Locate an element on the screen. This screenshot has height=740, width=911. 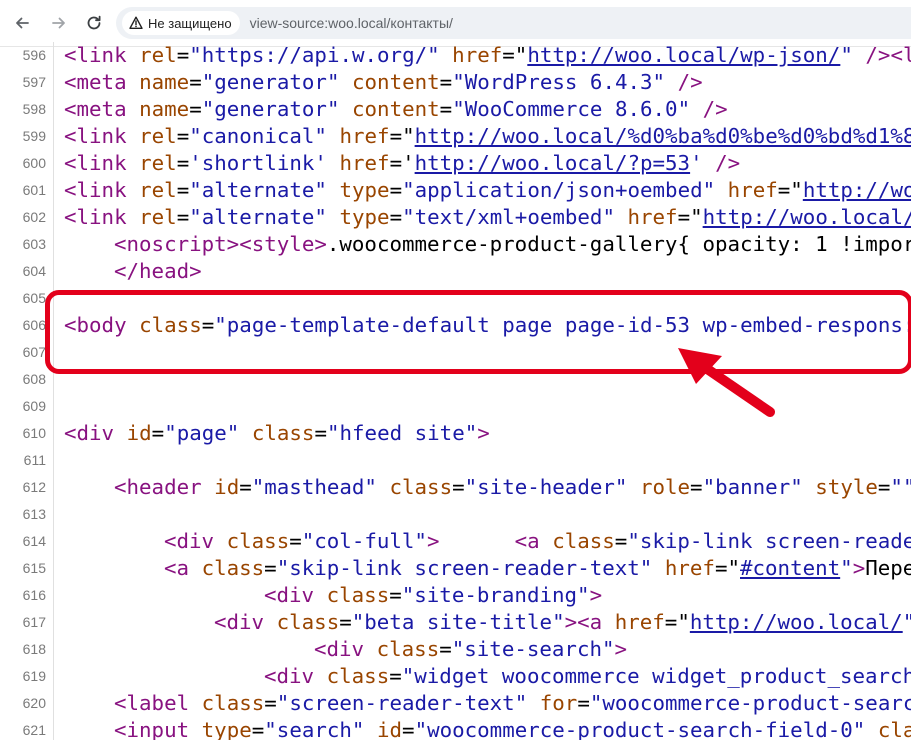
source-link: #content is located at coordinates (790, 568).